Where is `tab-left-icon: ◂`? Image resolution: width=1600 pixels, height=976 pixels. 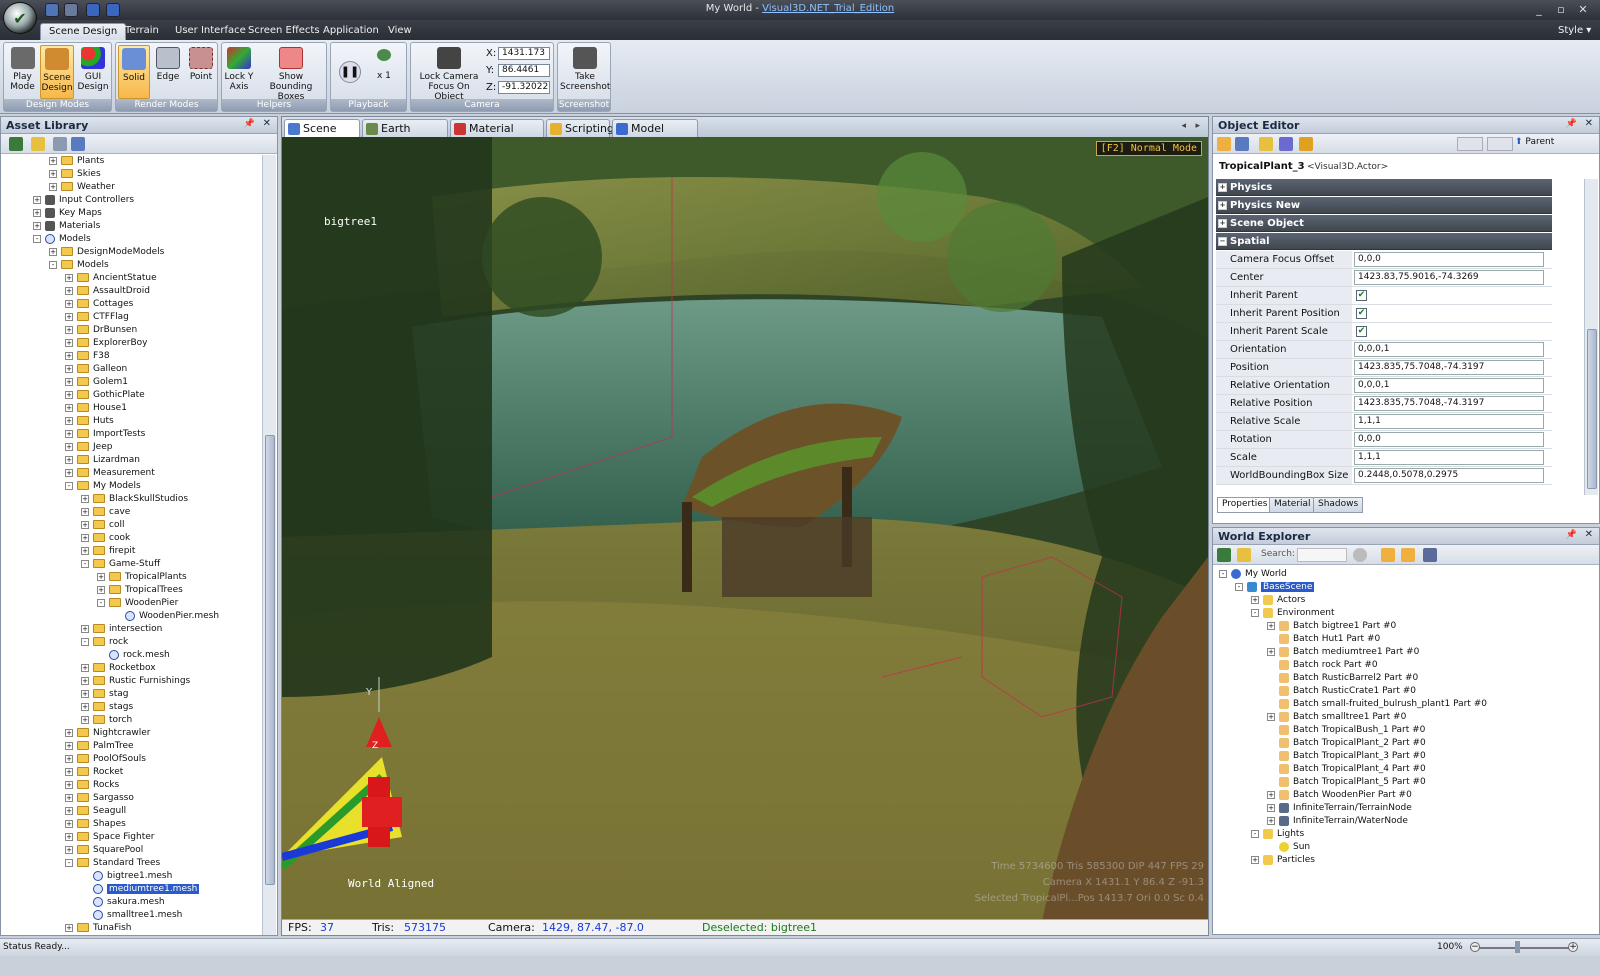
tab-left-icon: ◂ is located at coordinates (1183, 126).